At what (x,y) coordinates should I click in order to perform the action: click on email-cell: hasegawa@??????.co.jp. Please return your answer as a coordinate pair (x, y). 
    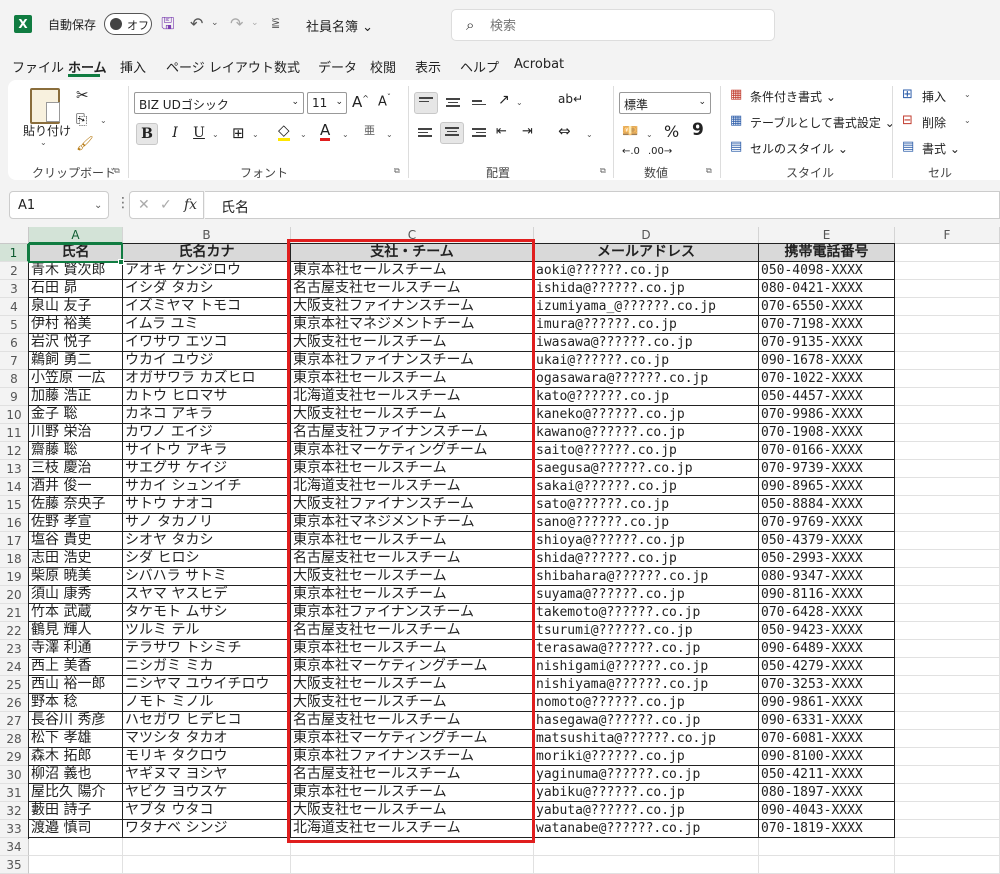
    Looking at the image, I should click on (646, 721).